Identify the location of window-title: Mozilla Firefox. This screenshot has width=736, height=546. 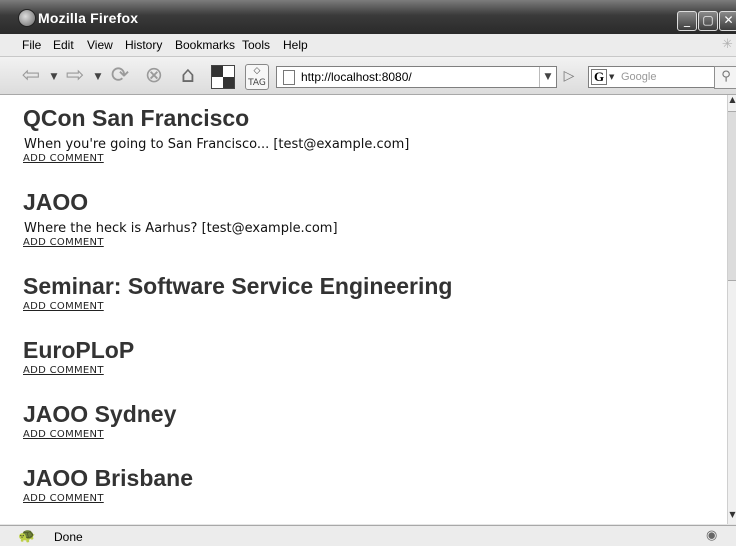
(88, 18).